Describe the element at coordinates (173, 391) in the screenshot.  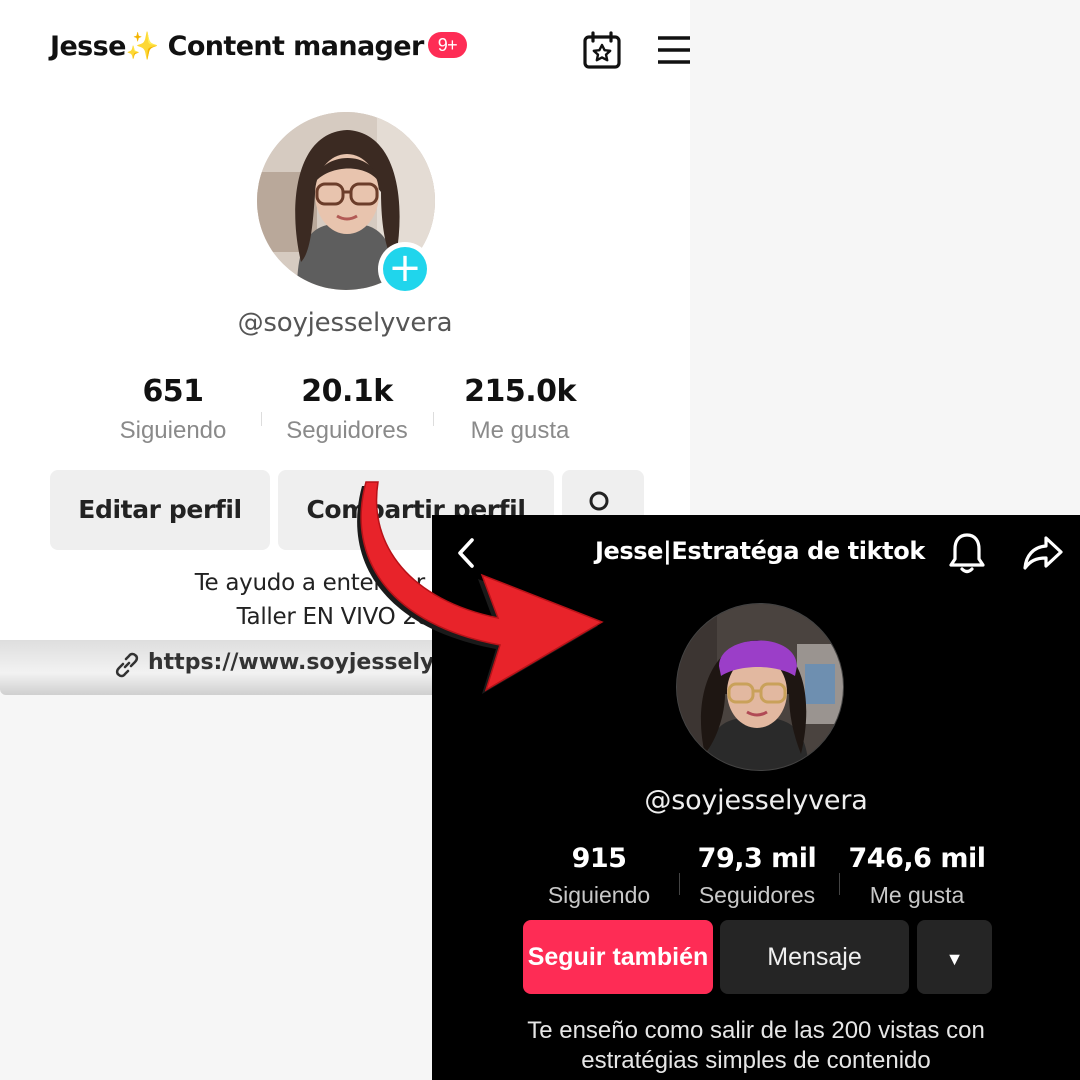
I see `stat-value: 651` at that location.